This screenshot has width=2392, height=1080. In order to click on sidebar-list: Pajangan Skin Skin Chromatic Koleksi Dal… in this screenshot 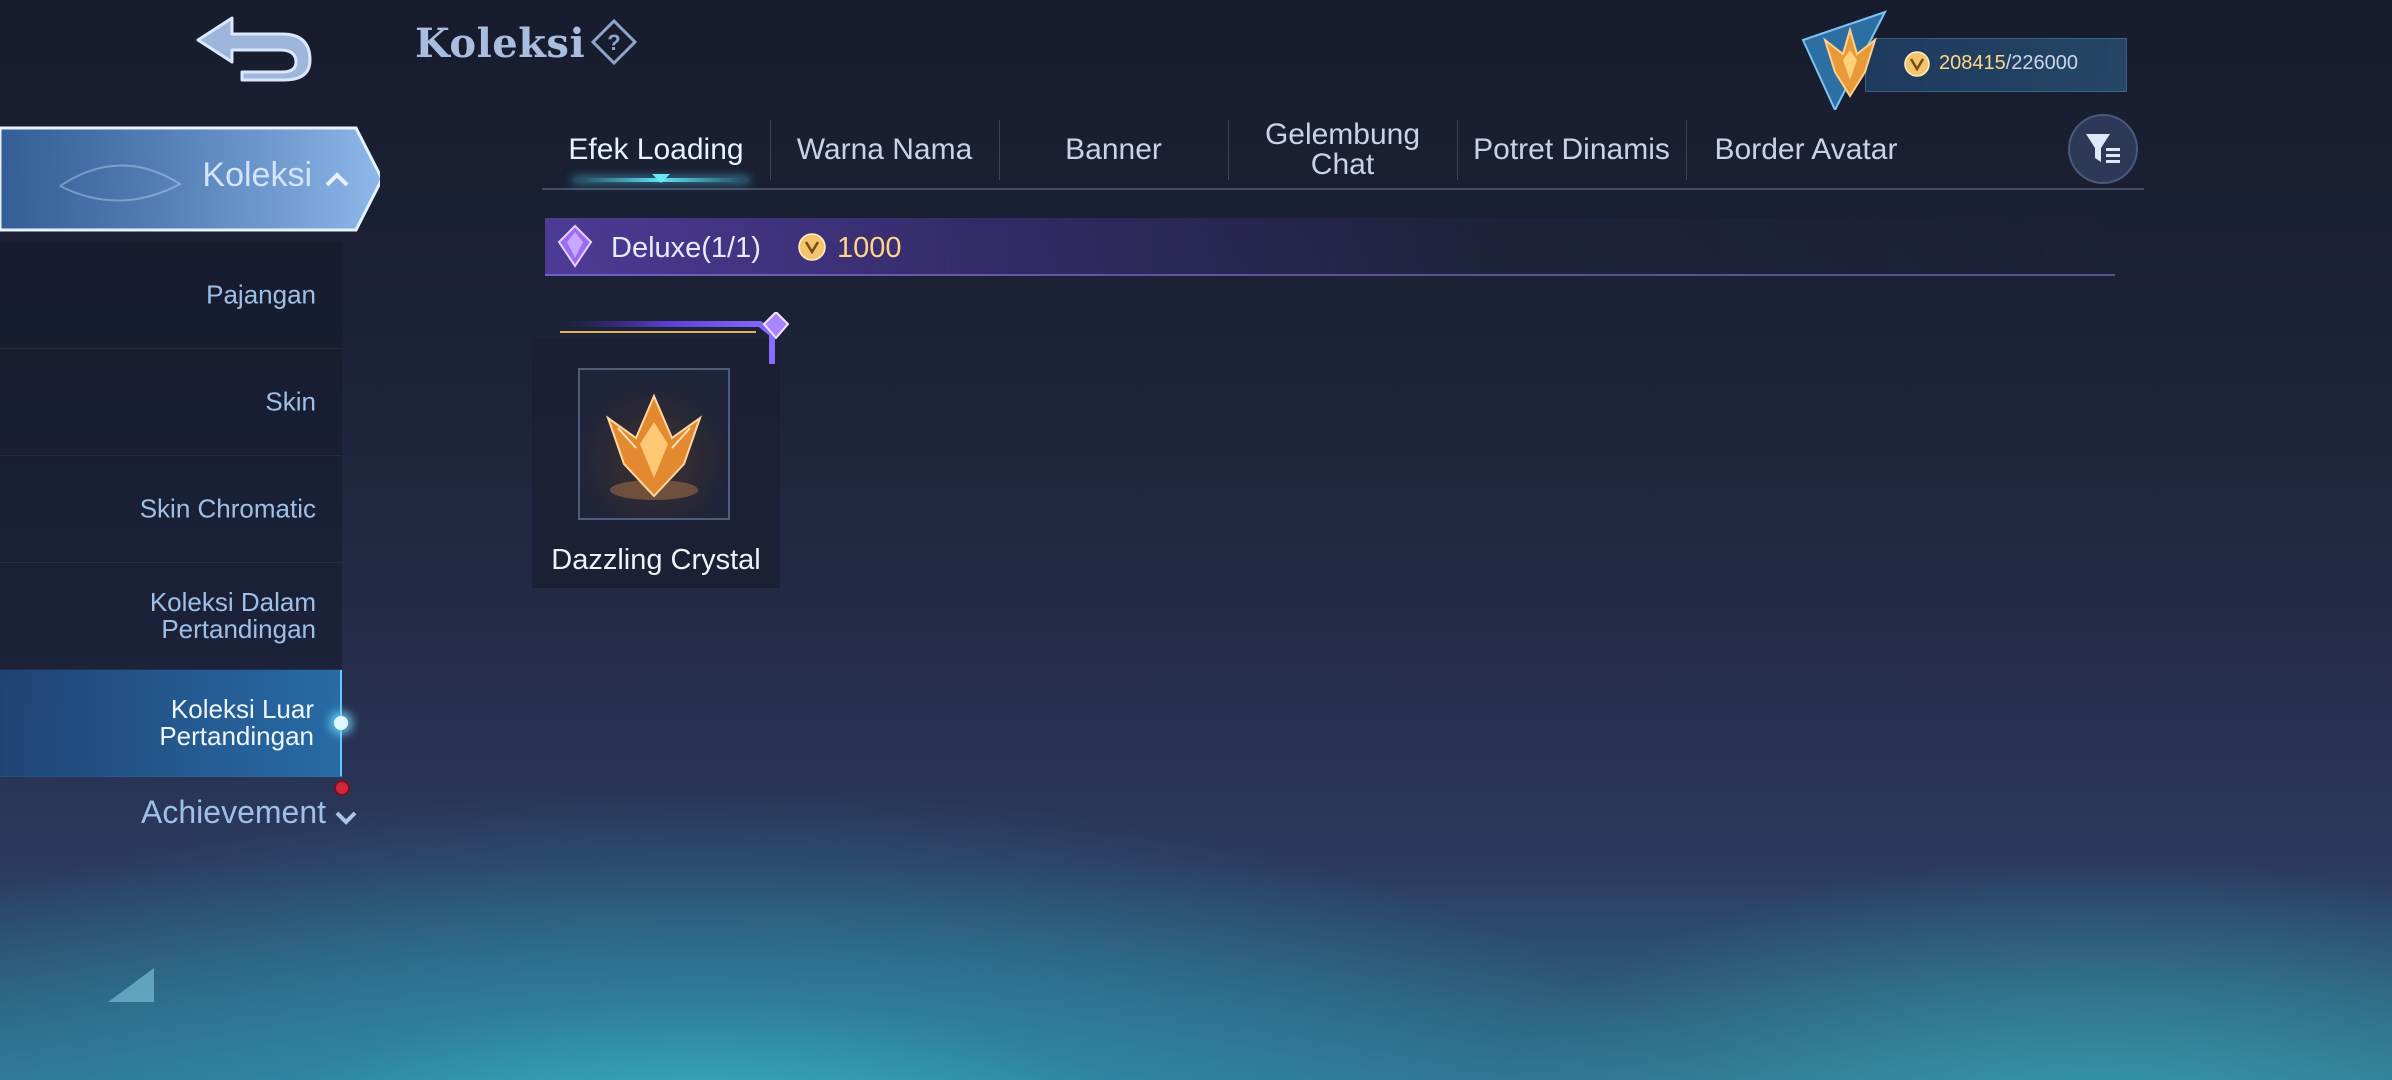, I will do `click(174, 509)`.